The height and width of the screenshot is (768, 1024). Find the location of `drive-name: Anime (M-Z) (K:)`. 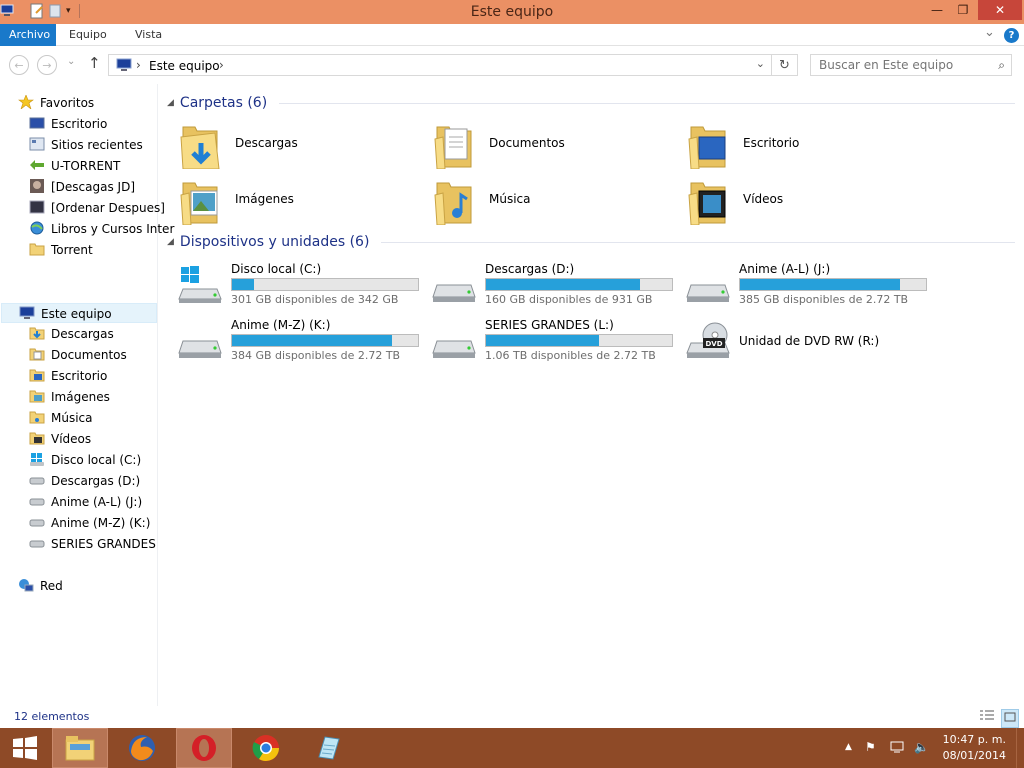

drive-name: Anime (M-Z) (K:) is located at coordinates (281, 325).